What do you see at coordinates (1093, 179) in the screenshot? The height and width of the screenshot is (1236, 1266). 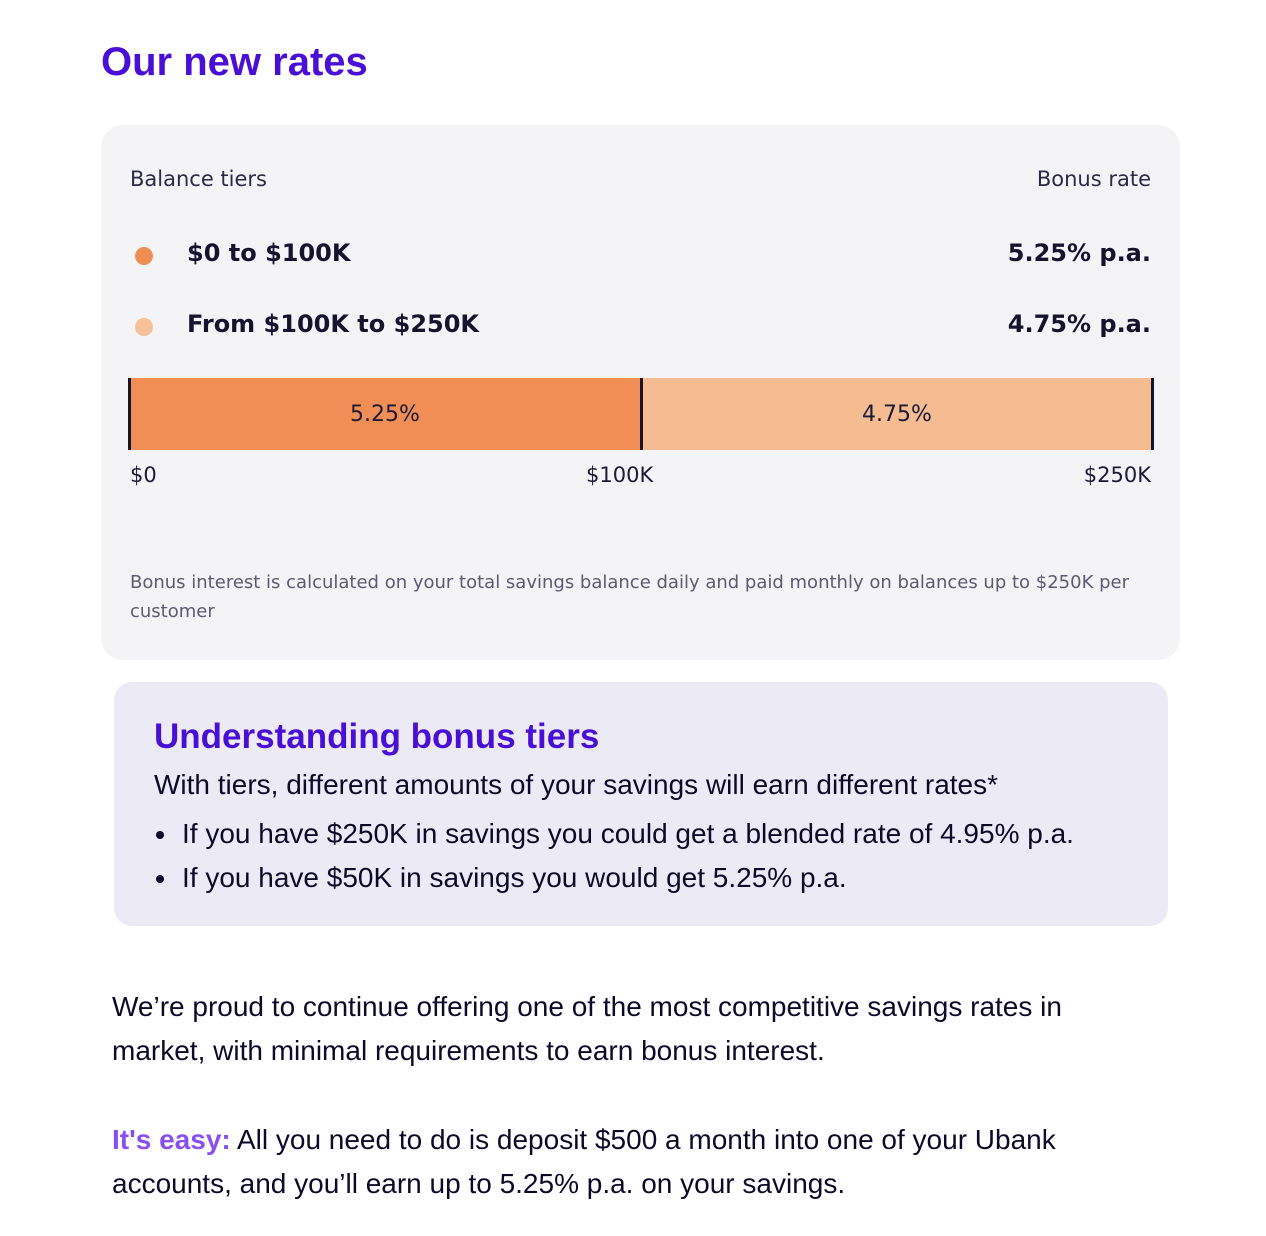 I see `bonus-rate-header: Bonus rate` at bounding box center [1093, 179].